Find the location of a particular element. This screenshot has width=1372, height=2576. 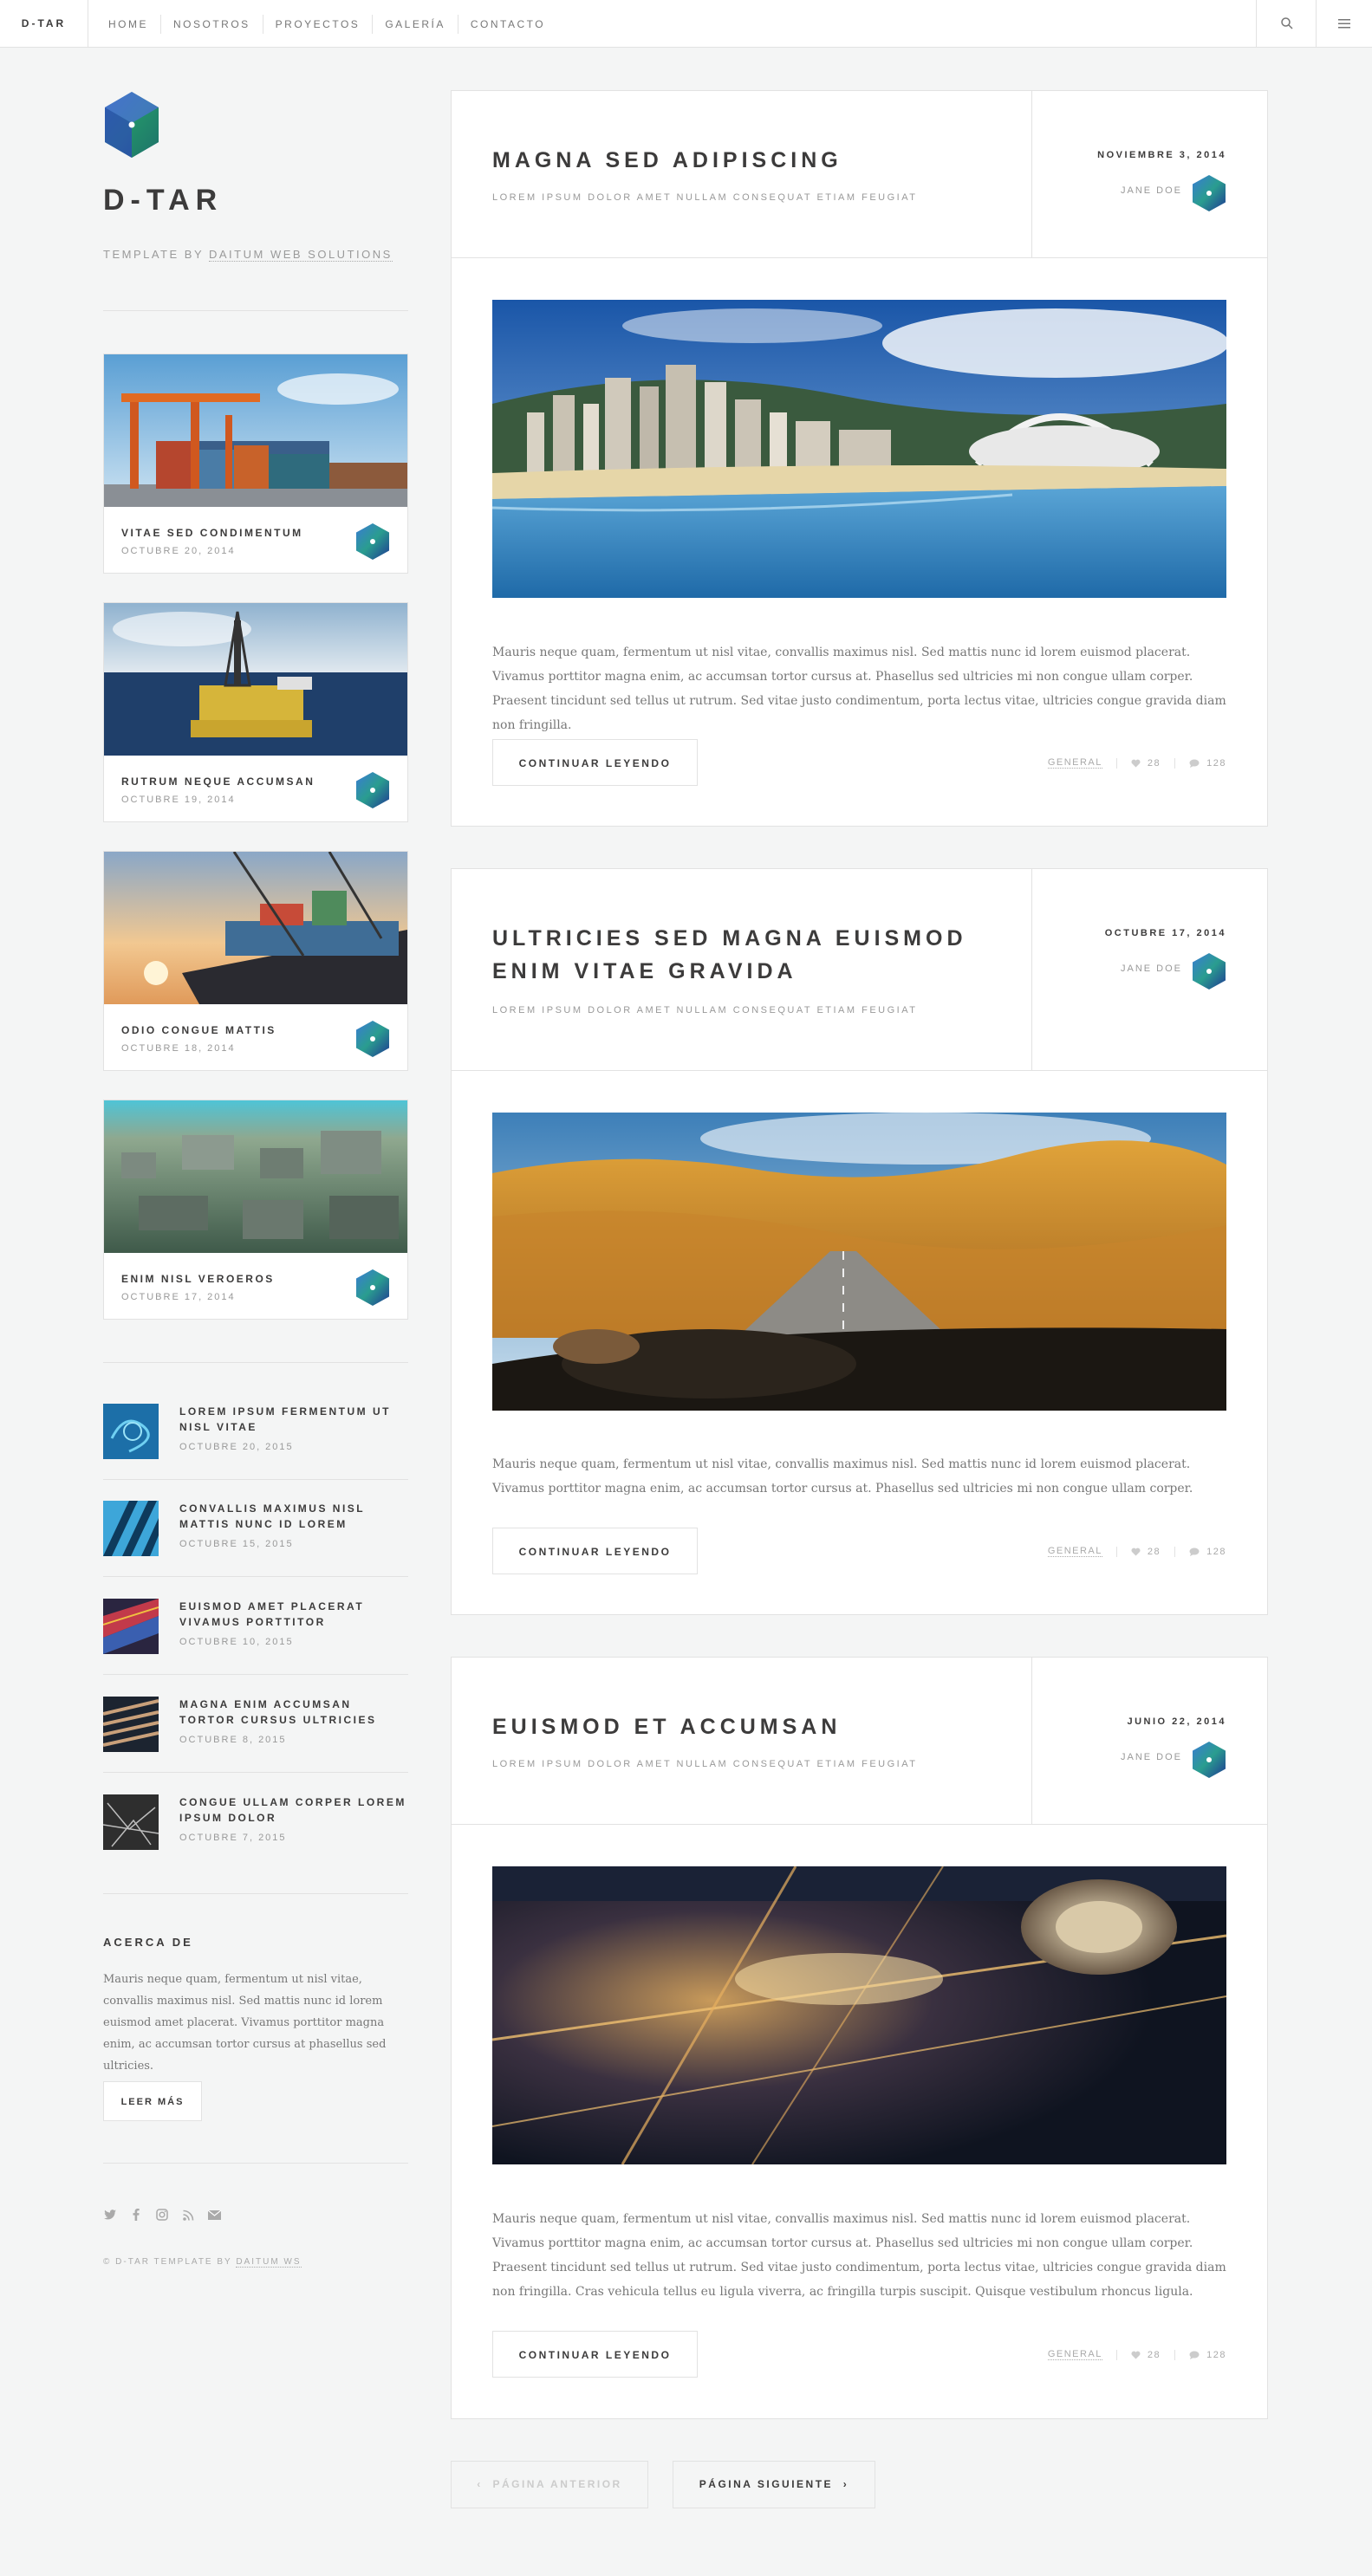

mini-post-title: VITAE SED CONDIMENTUM is located at coordinates (212, 533).